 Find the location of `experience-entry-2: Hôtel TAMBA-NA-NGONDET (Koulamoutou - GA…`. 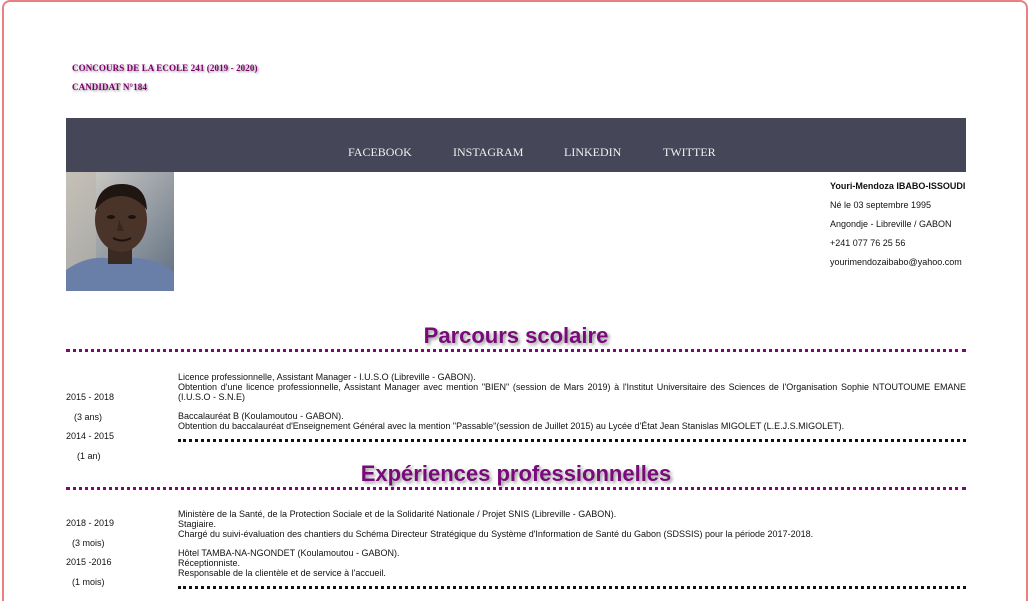

experience-entry-2: Hôtel TAMBA-NA-NGONDET (Koulamoutou - GA… is located at coordinates (572, 563).